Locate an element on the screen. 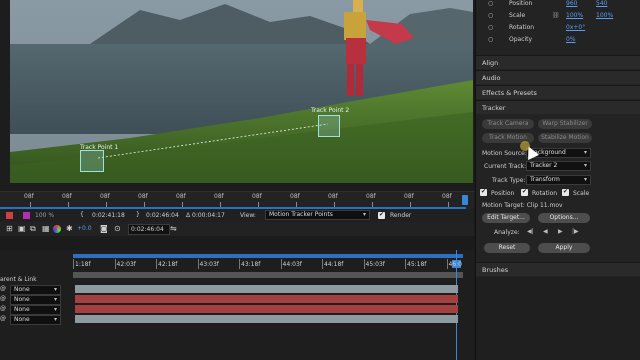 This screenshot has height=360, width=640. time-ruler: 08f 08f 08f 08f 08f 08f 08f 08f 08f 08f 08f 08f is located at coordinates (237, 200).